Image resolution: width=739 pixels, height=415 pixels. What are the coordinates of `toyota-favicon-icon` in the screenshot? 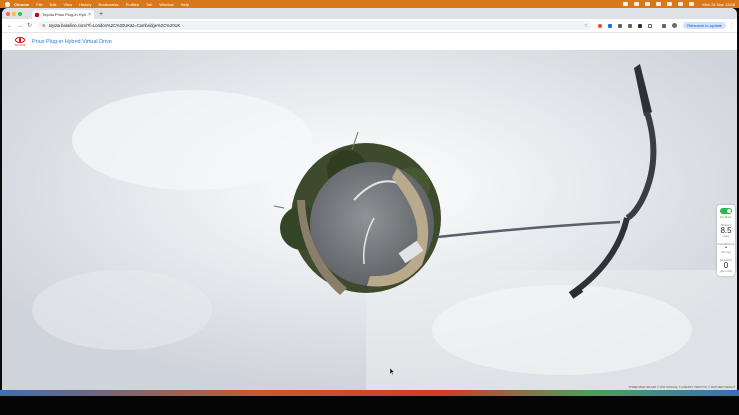 It's located at (37, 14).